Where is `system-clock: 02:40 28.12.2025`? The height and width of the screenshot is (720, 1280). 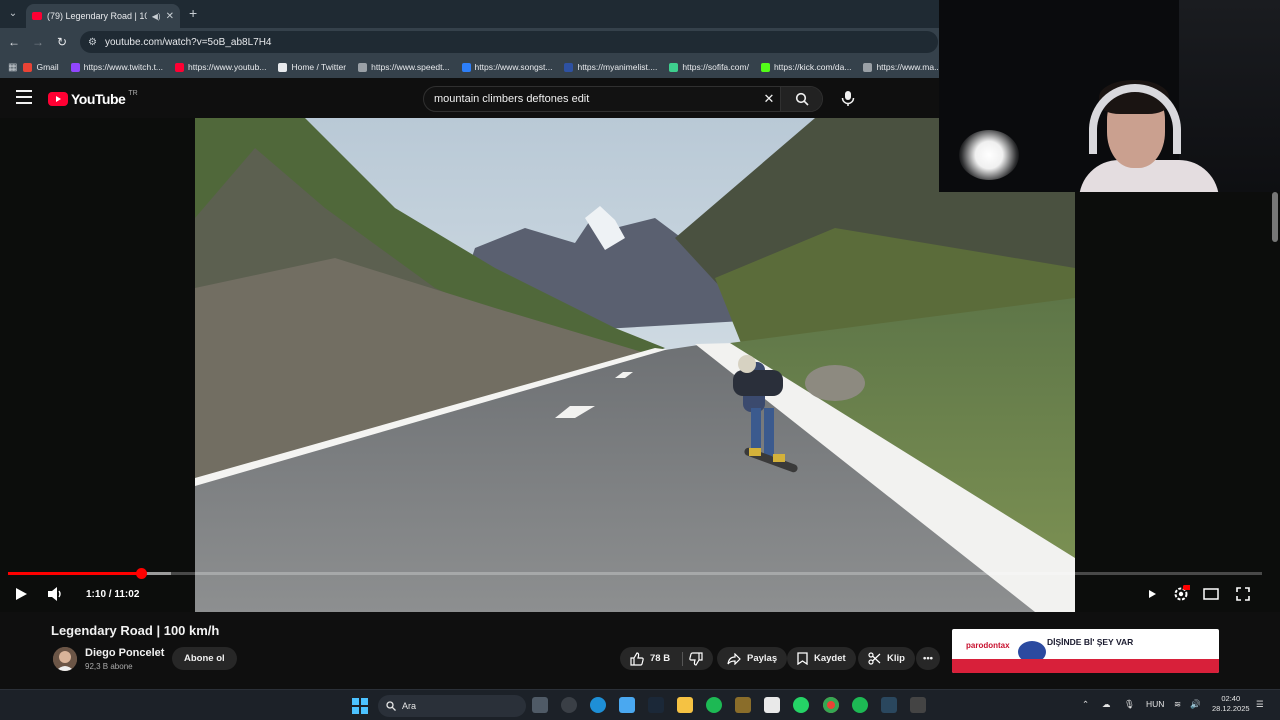 system-clock: 02:40 28.12.2025 is located at coordinates (1231, 704).